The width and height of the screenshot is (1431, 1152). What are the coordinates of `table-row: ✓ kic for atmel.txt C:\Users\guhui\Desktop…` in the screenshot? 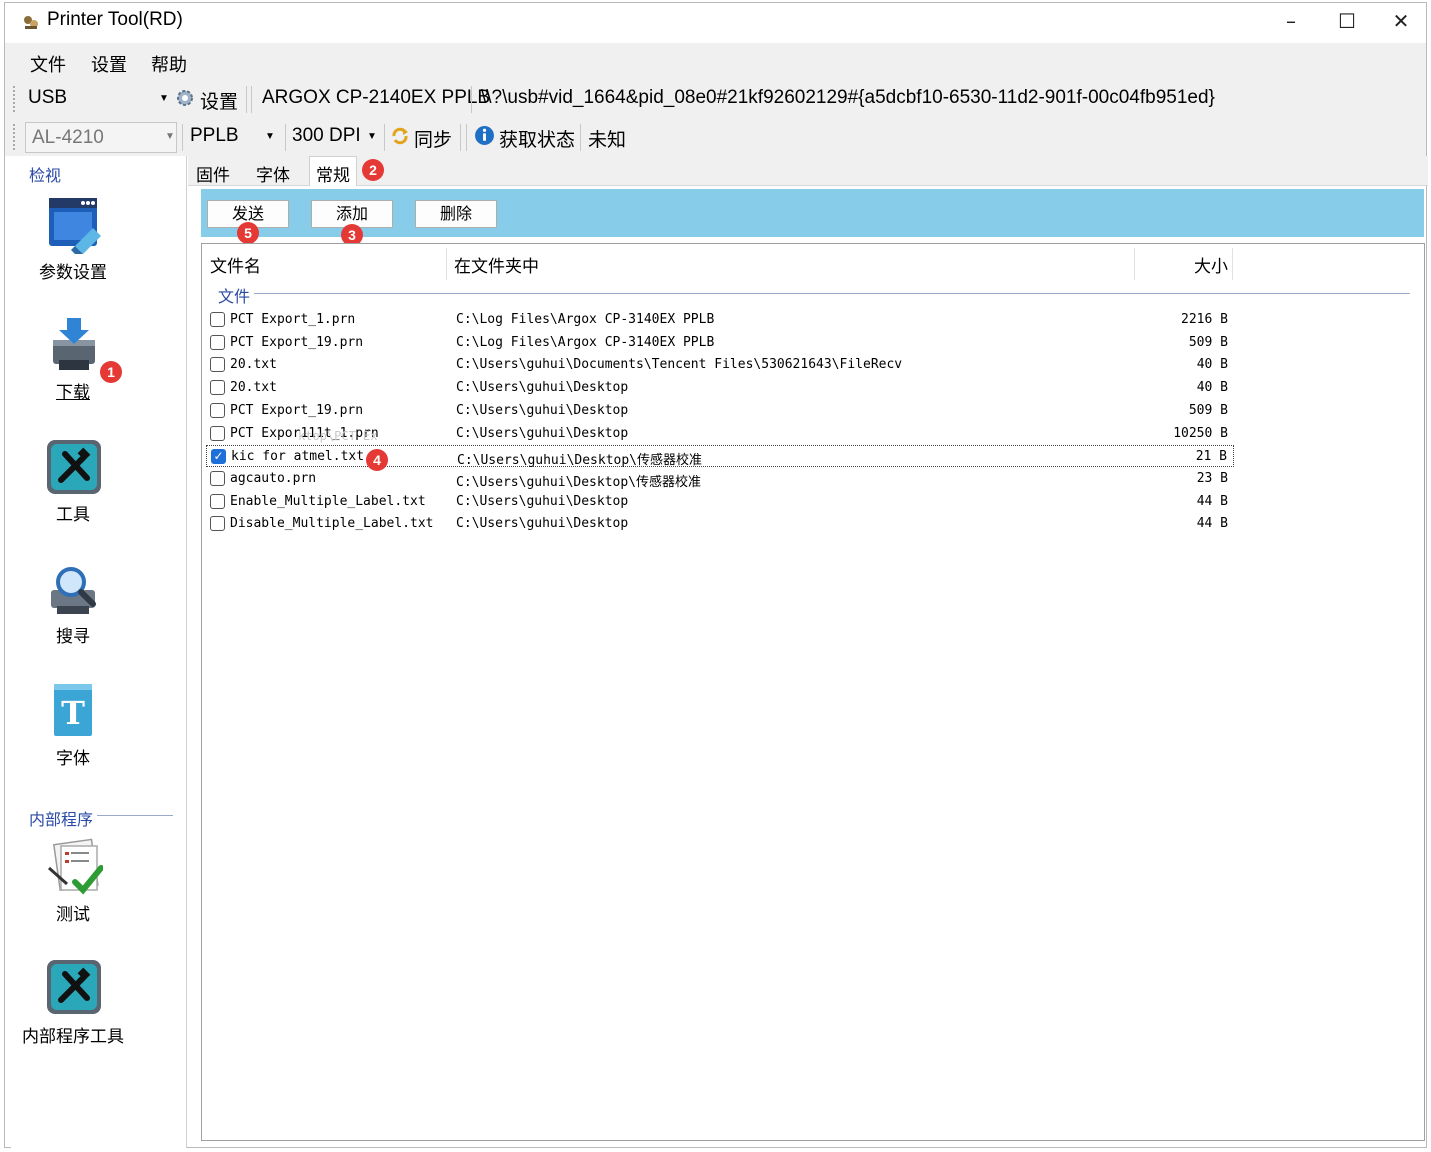 It's located at (720, 457).